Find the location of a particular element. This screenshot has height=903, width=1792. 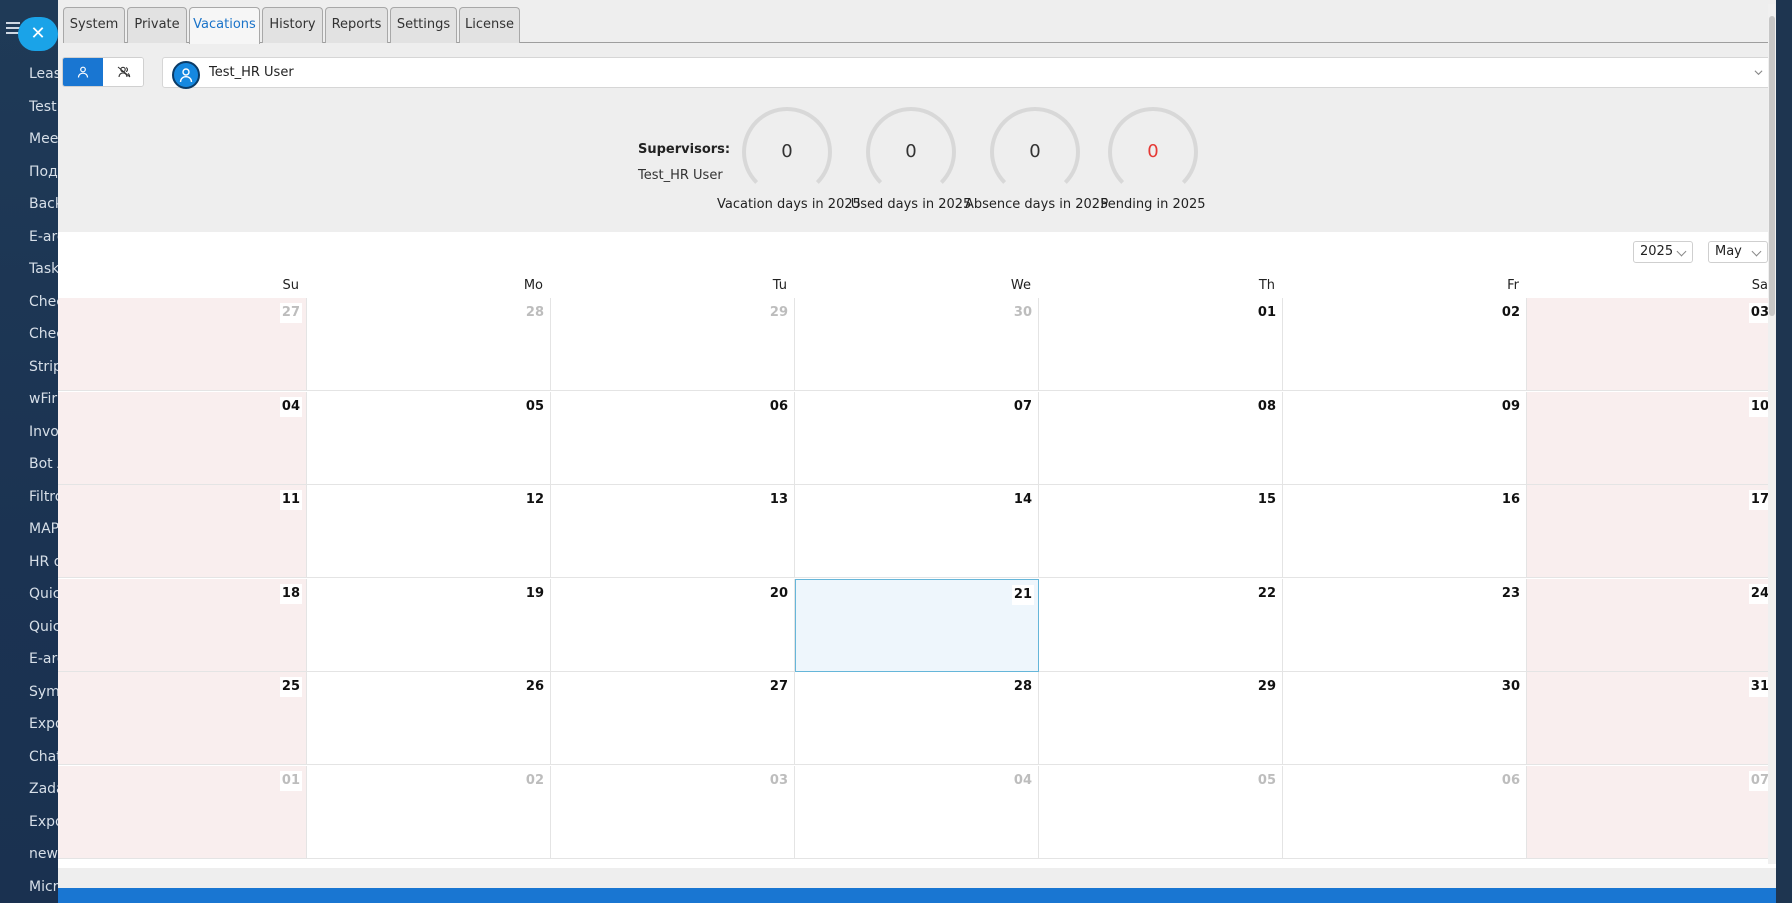

calendar-day-cell: 22 is located at coordinates (1161, 625).